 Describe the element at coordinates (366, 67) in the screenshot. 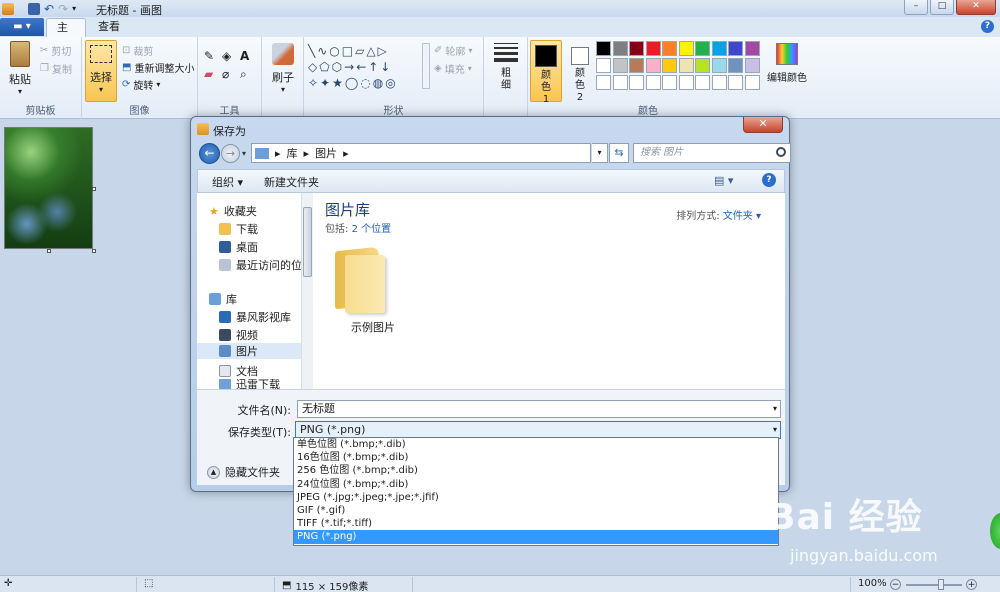

I see `shapes-gallery: ╲∿○□▱△▷ ◇⬠⬡→←↑↓ ✧✦★◯◌◍◎` at that location.